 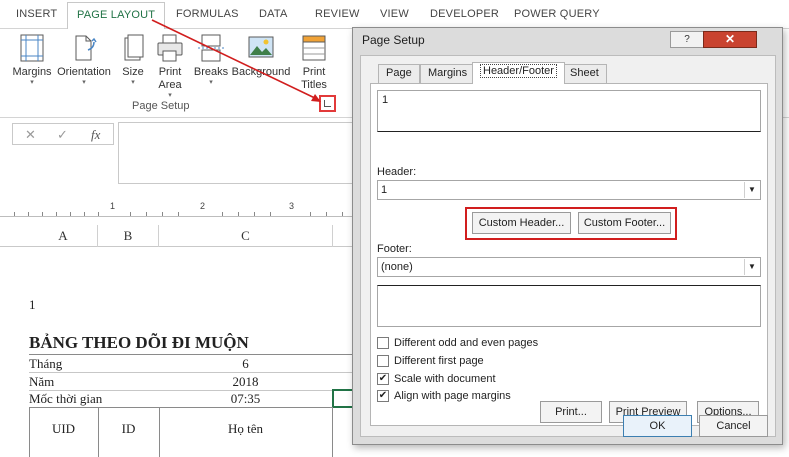 I want to click on footer-select-value: (none), so click(x=397, y=267).